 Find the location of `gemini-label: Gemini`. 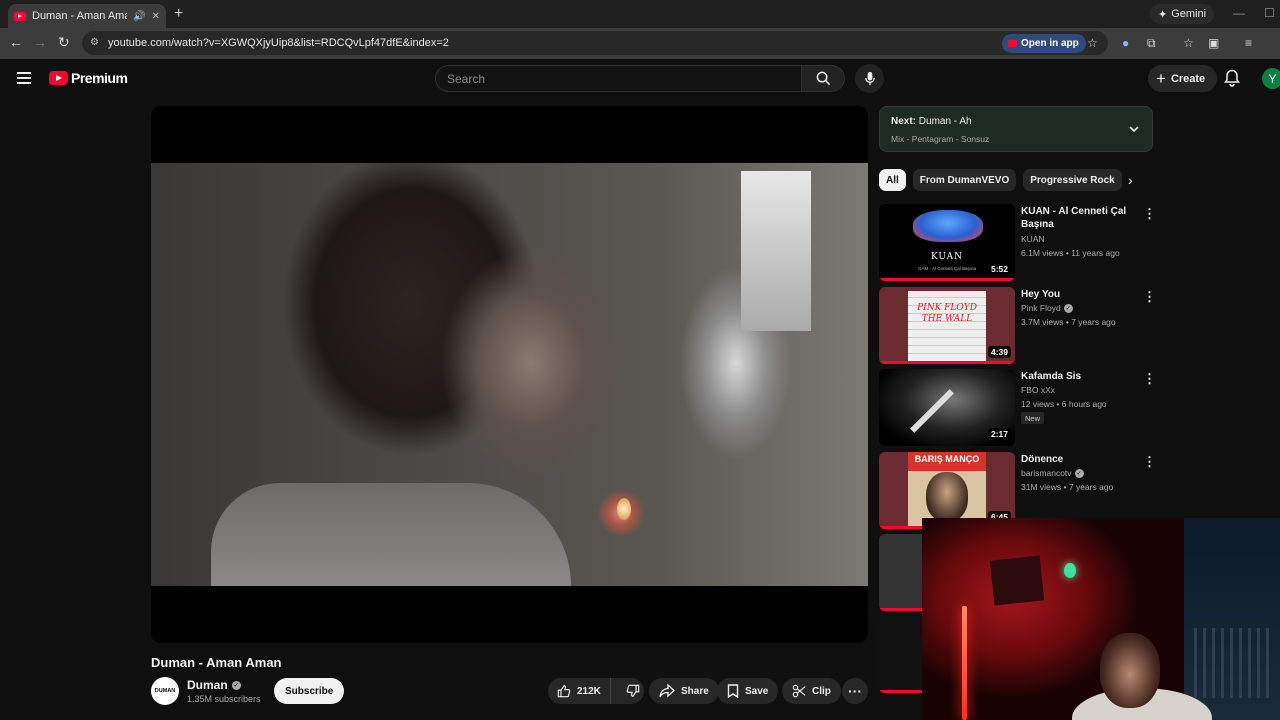

gemini-label: Gemini is located at coordinates (1189, 14).